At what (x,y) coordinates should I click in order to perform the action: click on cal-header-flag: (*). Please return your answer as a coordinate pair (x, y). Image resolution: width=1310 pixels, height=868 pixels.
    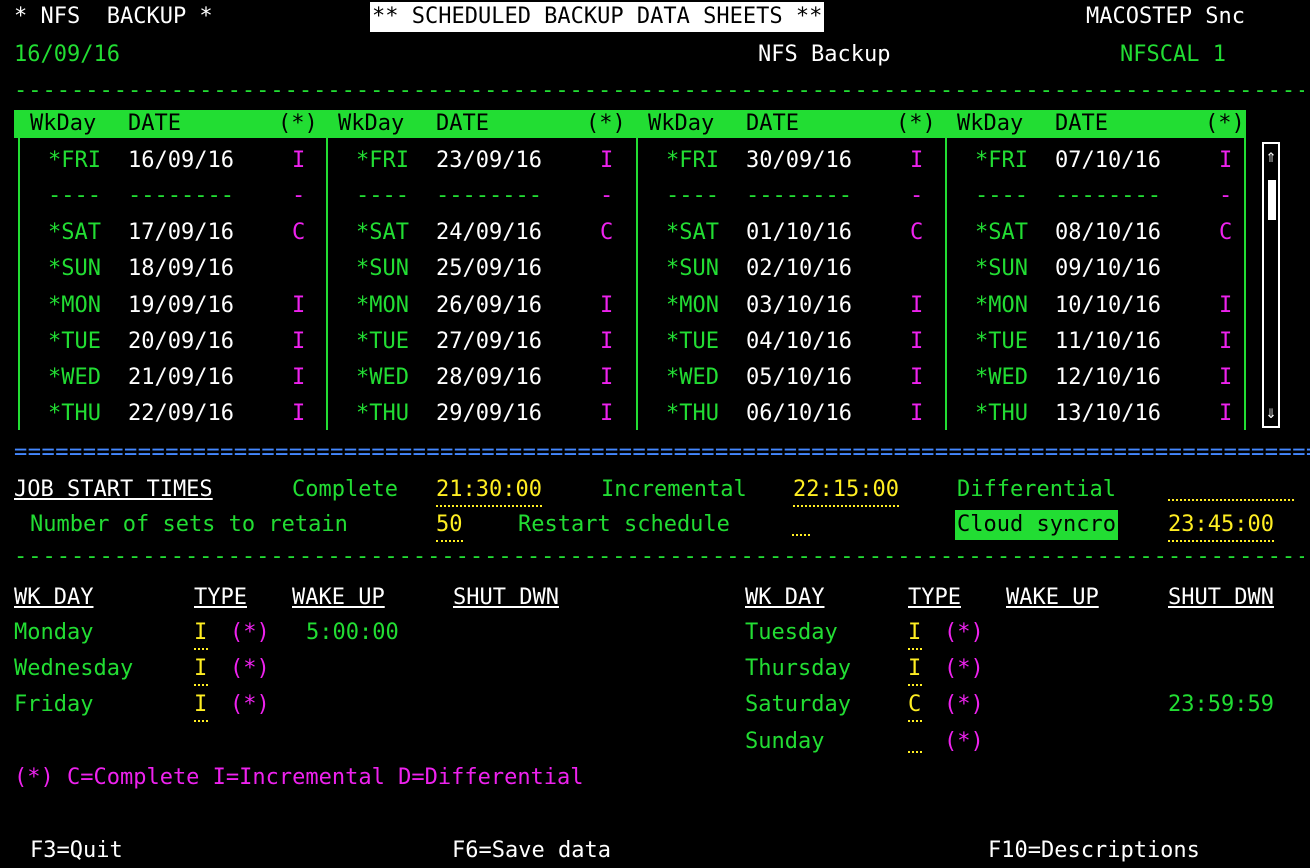
    Looking at the image, I should click on (916, 123).